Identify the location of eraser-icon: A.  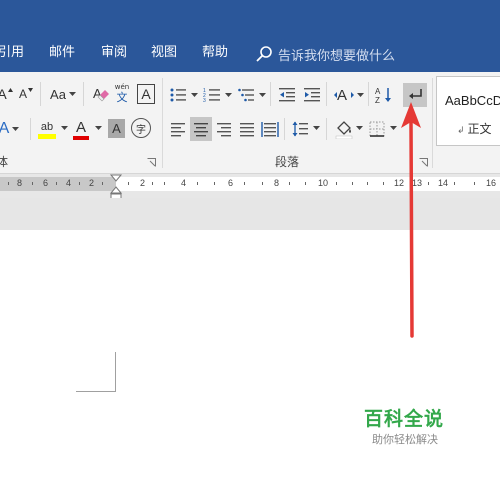
(101, 94).